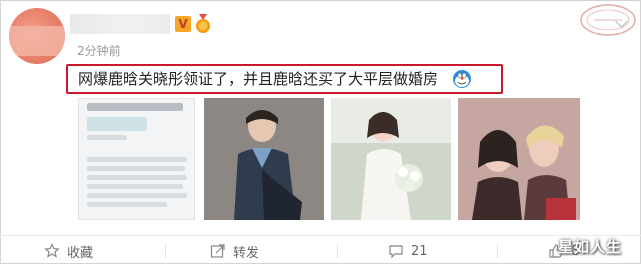 The height and width of the screenshot is (264, 641). I want to click on repost-button: 转发, so click(234, 251).